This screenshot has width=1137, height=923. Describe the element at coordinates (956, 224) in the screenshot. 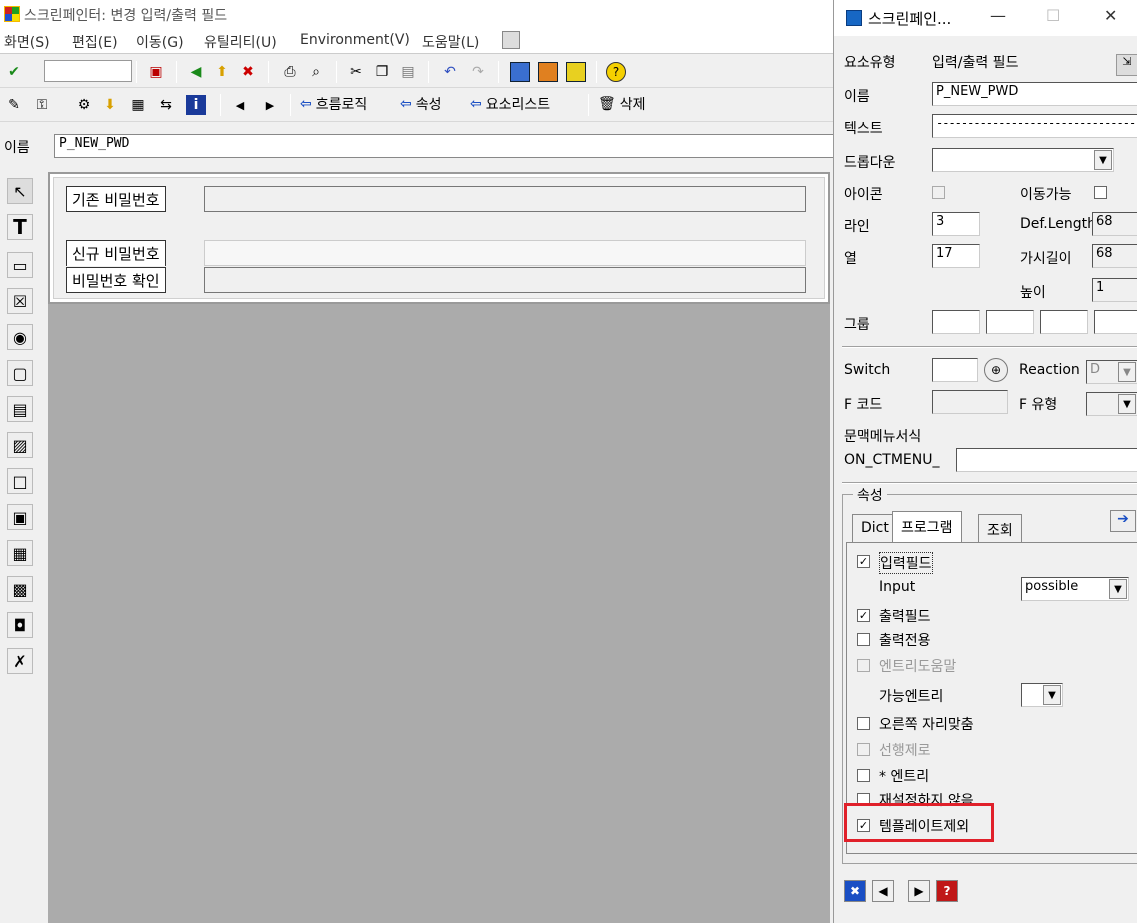

I see `line-field: 3` at that location.